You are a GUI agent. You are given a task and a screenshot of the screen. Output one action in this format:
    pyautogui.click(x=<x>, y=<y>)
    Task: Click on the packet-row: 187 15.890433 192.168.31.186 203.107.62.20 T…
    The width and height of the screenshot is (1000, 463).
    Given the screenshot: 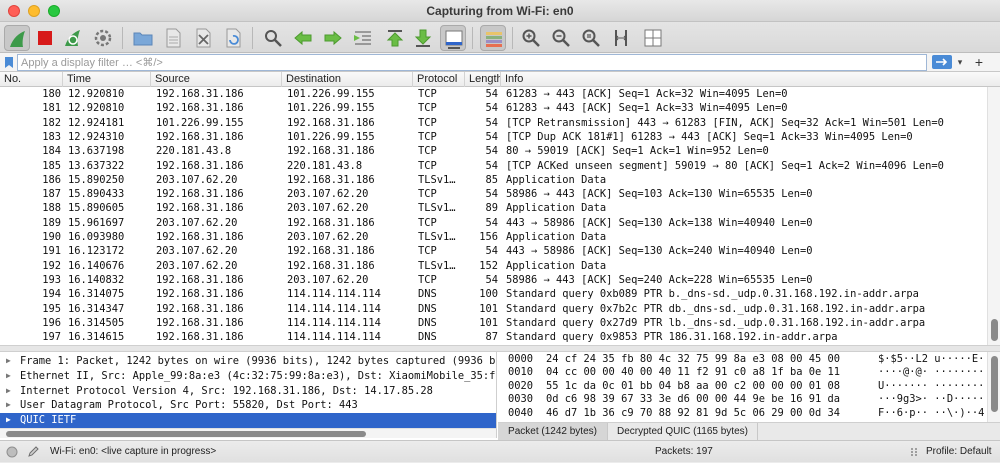 What is the action you would take?
    pyautogui.click(x=493, y=194)
    